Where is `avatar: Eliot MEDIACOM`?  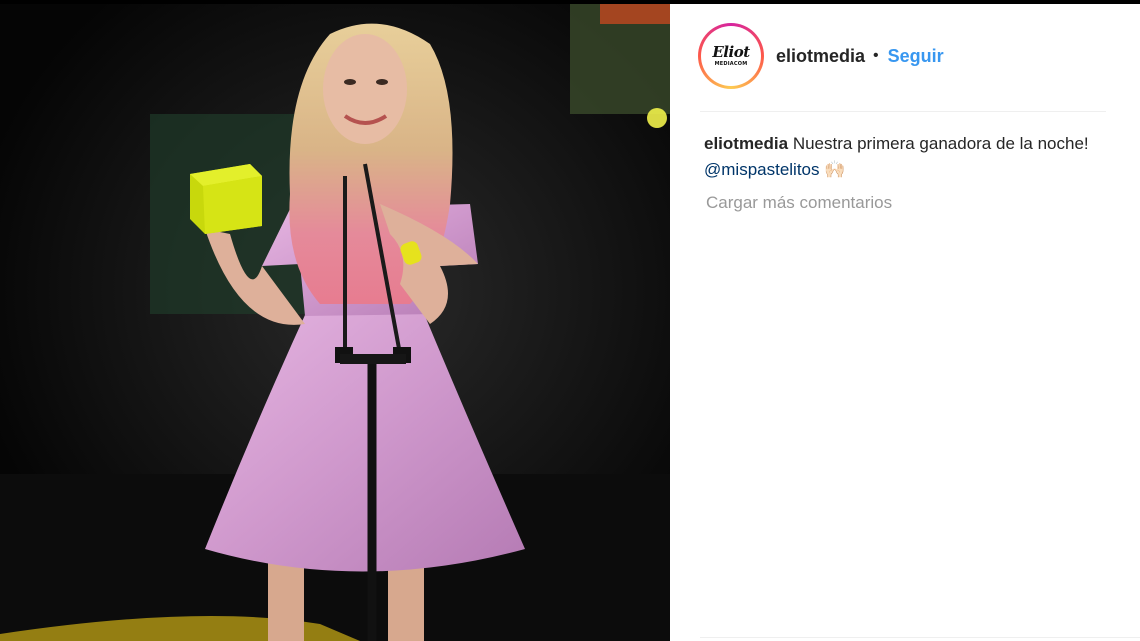 avatar: Eliot MEDIACOM is located at coordinates (731, 56).